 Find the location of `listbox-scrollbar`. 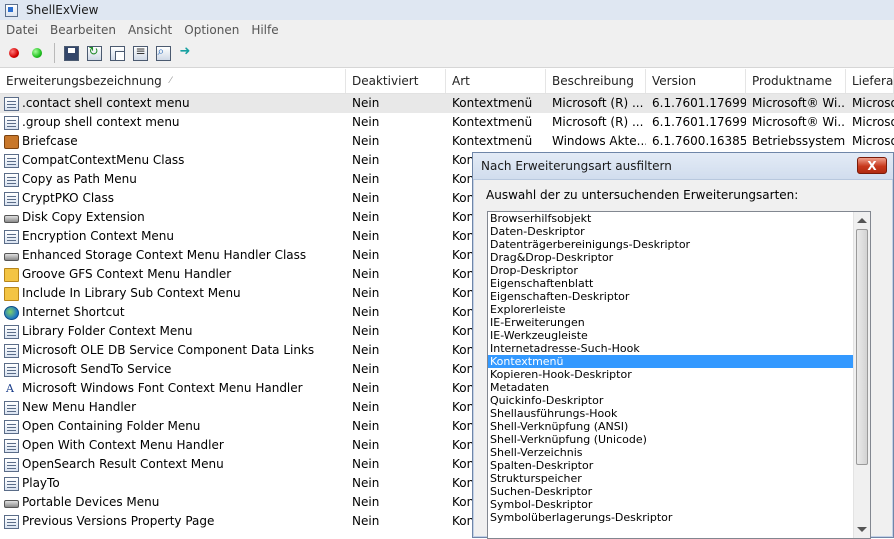

listbox-scrollbar is located at coordinates (861, 375).